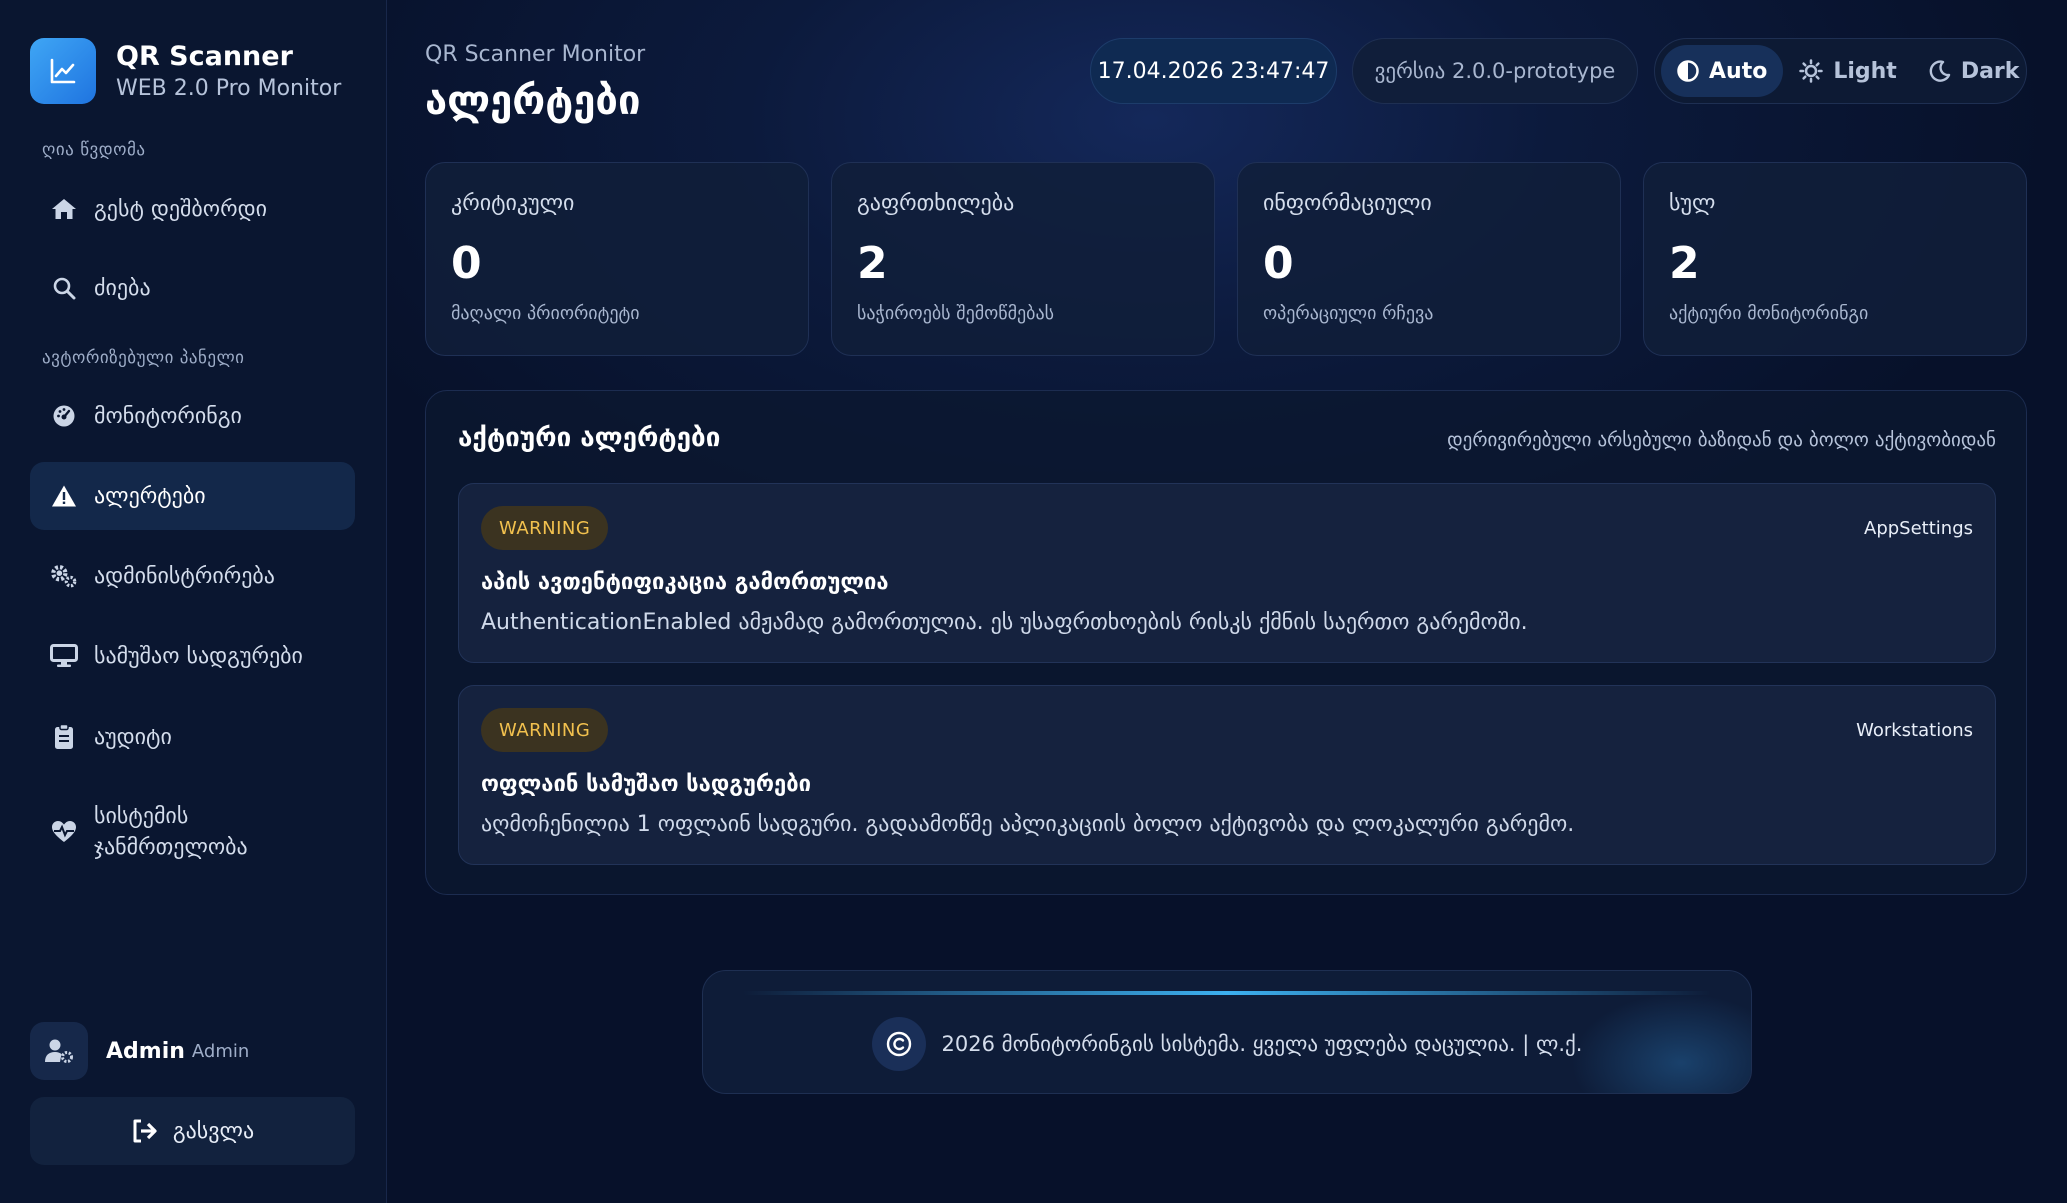  I want to click on alert-source: Workstations, so click(1914, 730).